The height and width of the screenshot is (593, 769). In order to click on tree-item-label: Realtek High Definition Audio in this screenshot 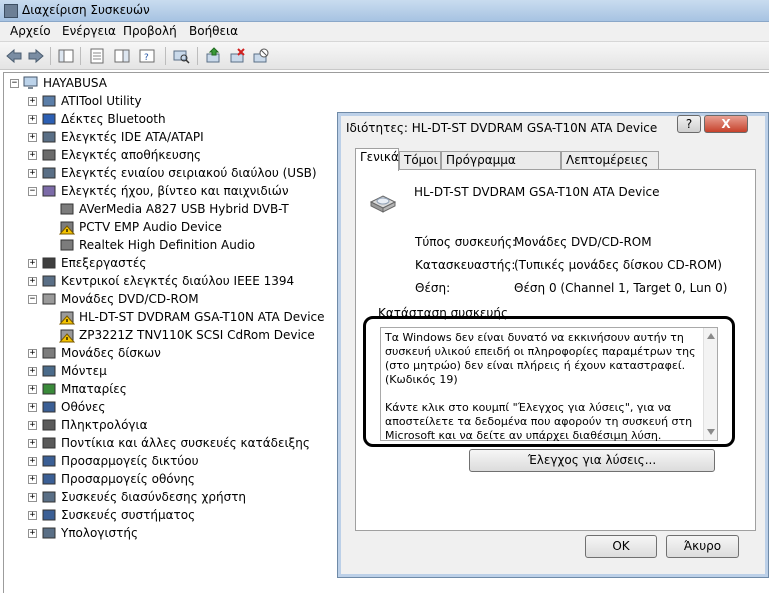, I will do `click(167, 245)`.